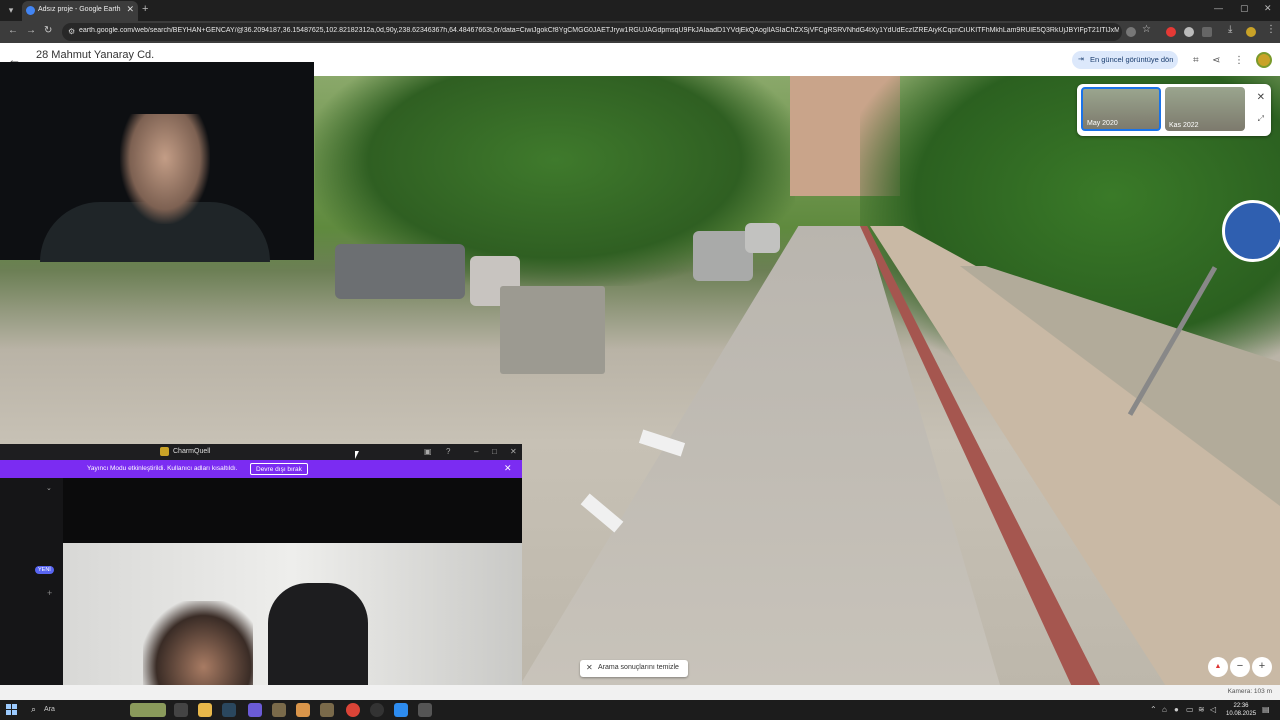  What do you see at coordinates (1189, 32) in the screenshot?
I see `extension-circle-icon` at bounding box center [1189, 32].